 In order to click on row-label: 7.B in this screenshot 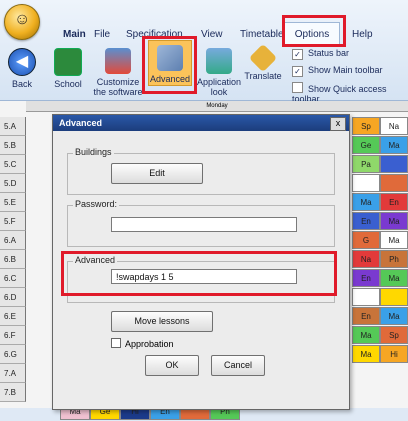, I will do `click(13, 392)`.